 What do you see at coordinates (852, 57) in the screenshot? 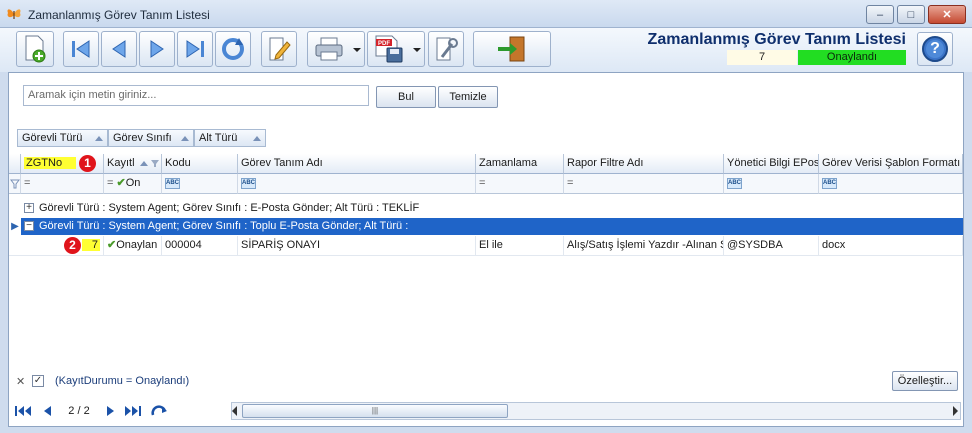
I see `status-badge: Onaylandı` at bounding box center [852, 57].